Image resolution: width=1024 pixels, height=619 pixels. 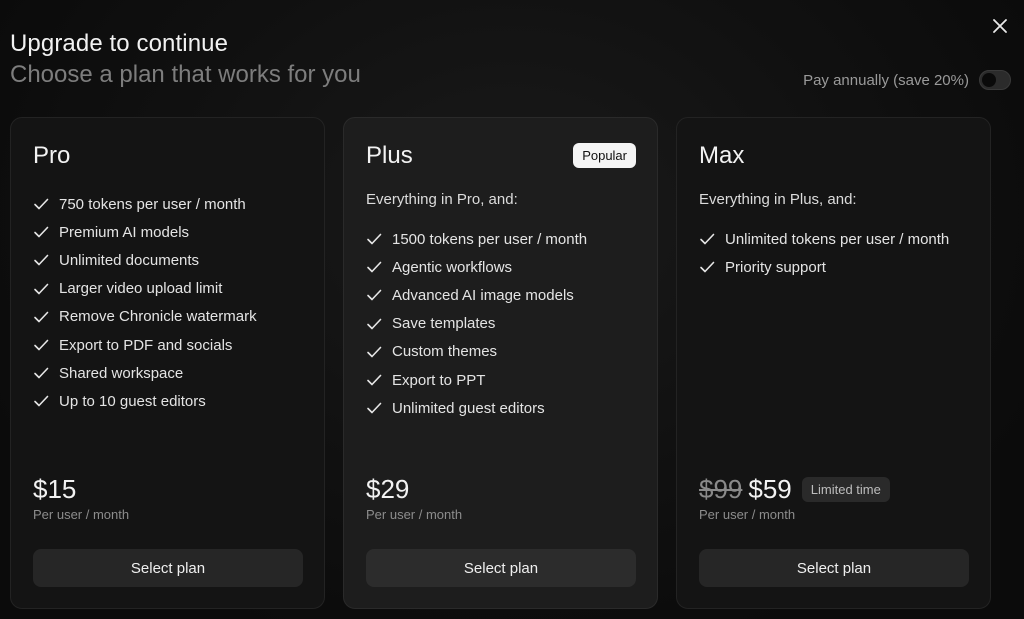 I want to click on feature-text: Save templates, so click(x=444, y=324).